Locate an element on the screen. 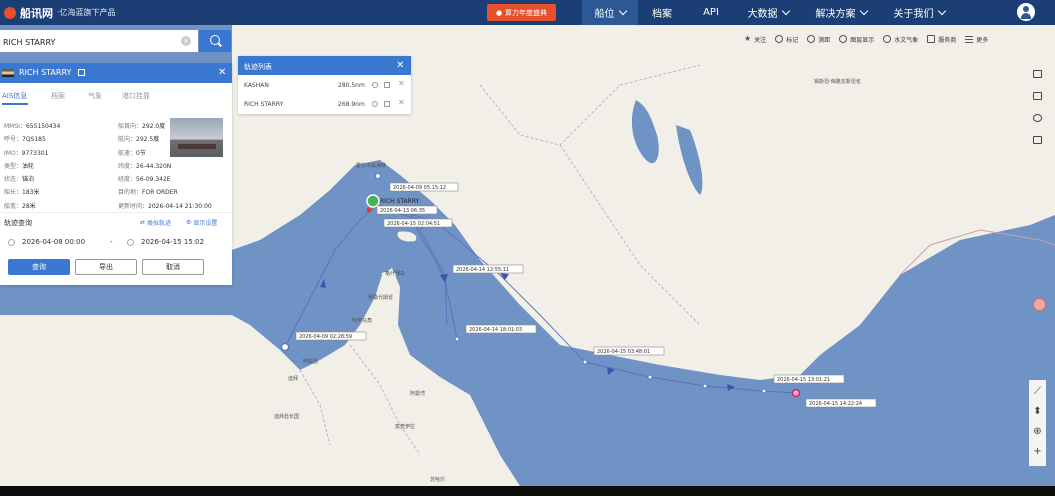 The image size is (1055, 496). track-time-label: 2026-04-09 05:15:12 is located at coordinates (424, 187).